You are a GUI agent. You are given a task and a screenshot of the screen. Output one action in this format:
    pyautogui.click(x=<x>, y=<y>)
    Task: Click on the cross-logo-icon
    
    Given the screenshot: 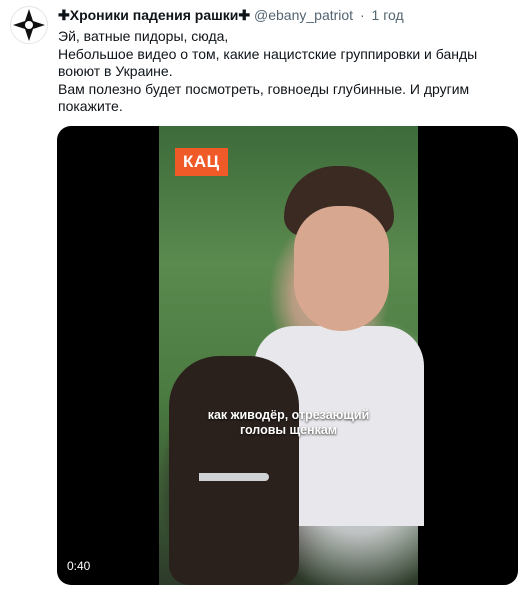 What is the action you would take?
    pyautogui.click(x=29, y=25)
    